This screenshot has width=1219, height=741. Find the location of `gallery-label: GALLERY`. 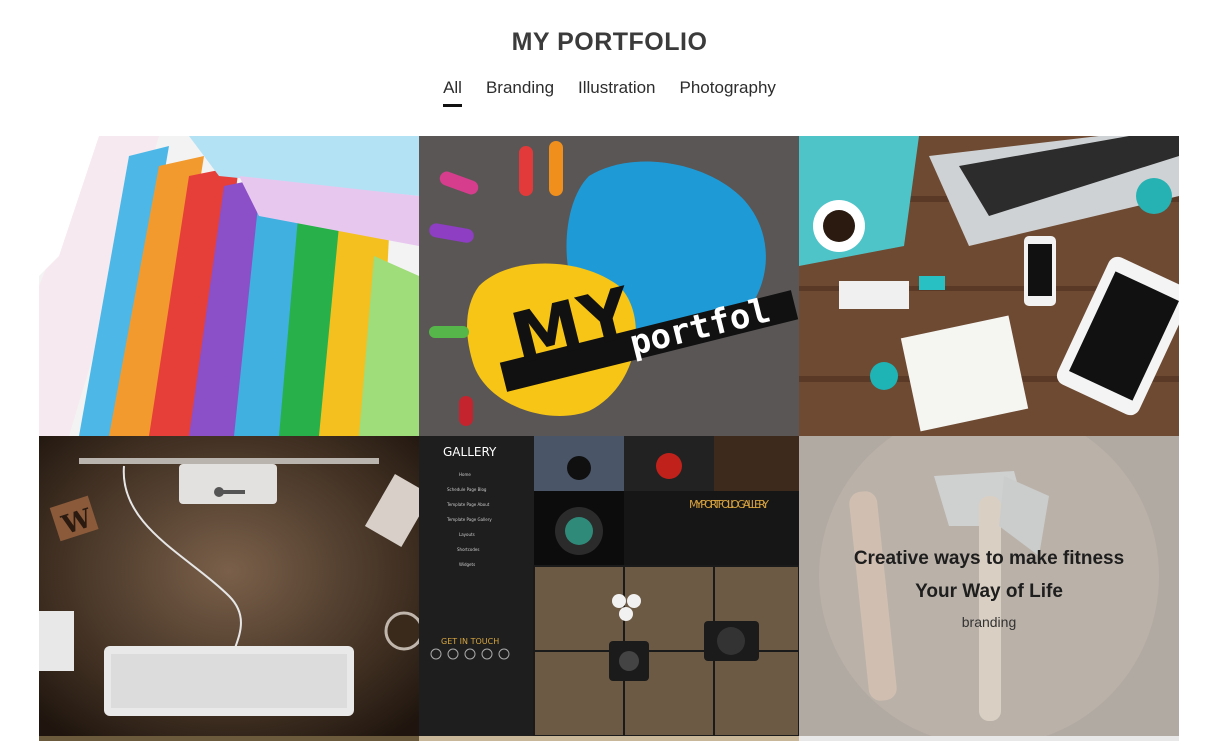

gallery-label: GALLERY is located at coordinates (470, 452).